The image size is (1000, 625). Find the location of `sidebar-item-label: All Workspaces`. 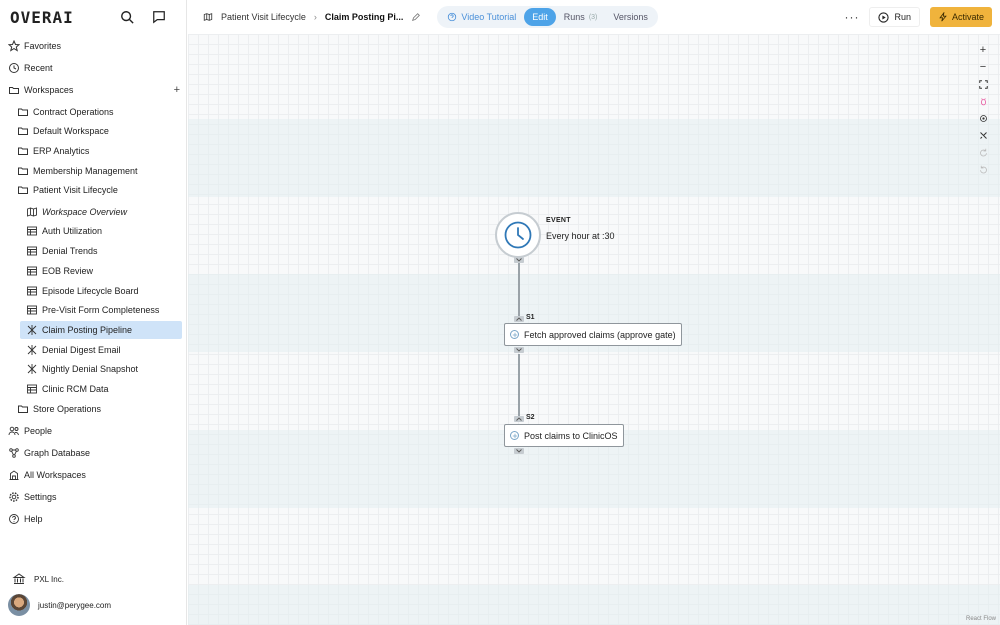

sidebar-item-label: All Workspaces is located at coordinates (55, 475).